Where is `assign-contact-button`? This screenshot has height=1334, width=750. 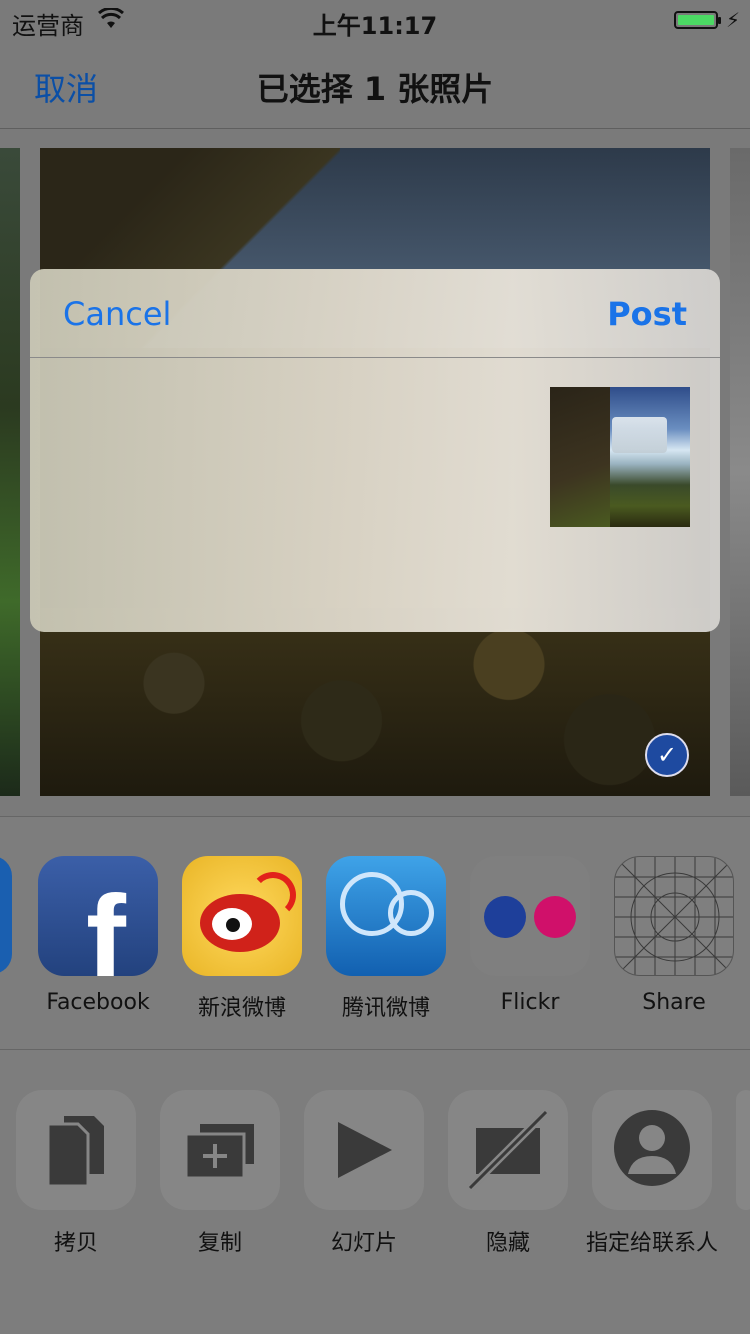 assign-contact-button is located at coordinates (652, 1150).